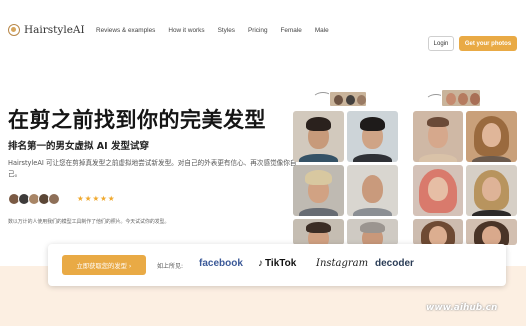 This screenshot has height=326, width=526. What do you see at coordinates (441, 43) in the screenshot?
I see `login-button: Login` at bounding box center [441, 43].